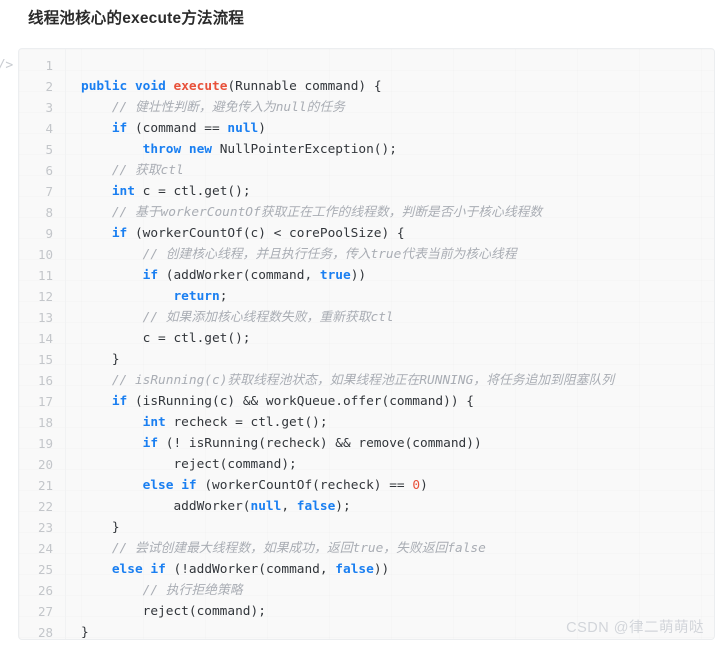 This screenshot has height=649, width=718. Describe the element at coordinates (285, 254) in the screenshot. I see `code-line-content: // 创建核心线程，并且执行任务，传入true代表当前为核心线程` at that location.